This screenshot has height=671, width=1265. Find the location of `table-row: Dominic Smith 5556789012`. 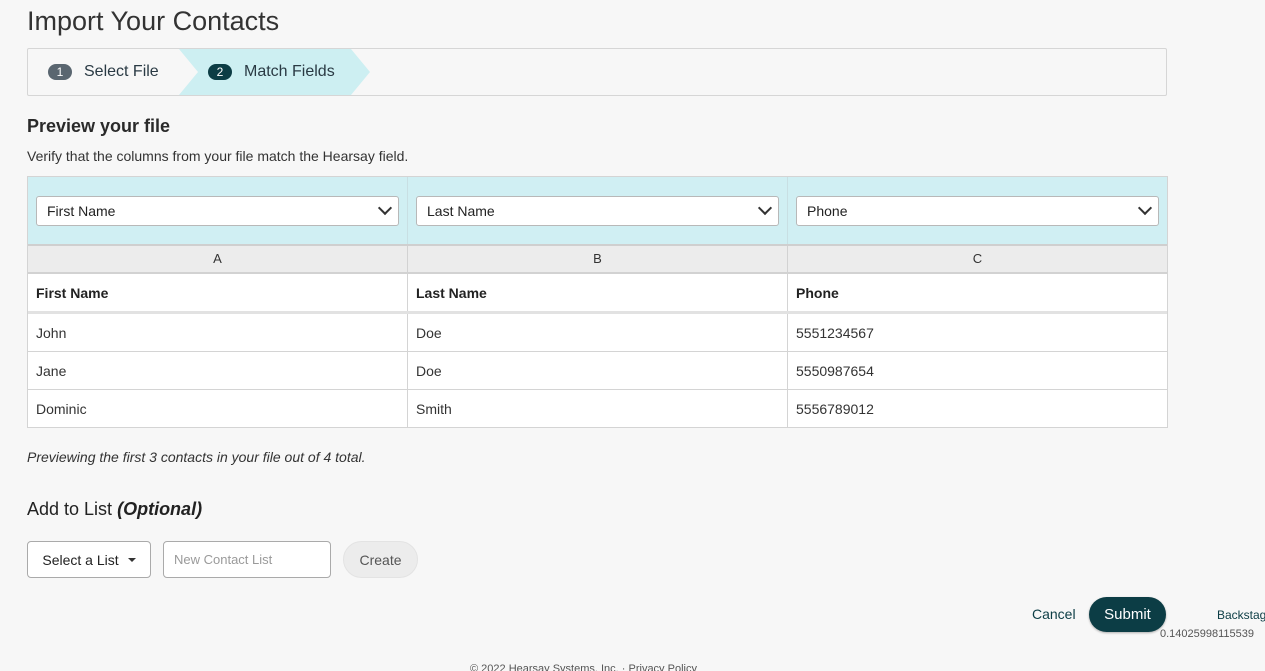

table-row: Dominic Smith 5556789012 is located at coordinates (597, 408).